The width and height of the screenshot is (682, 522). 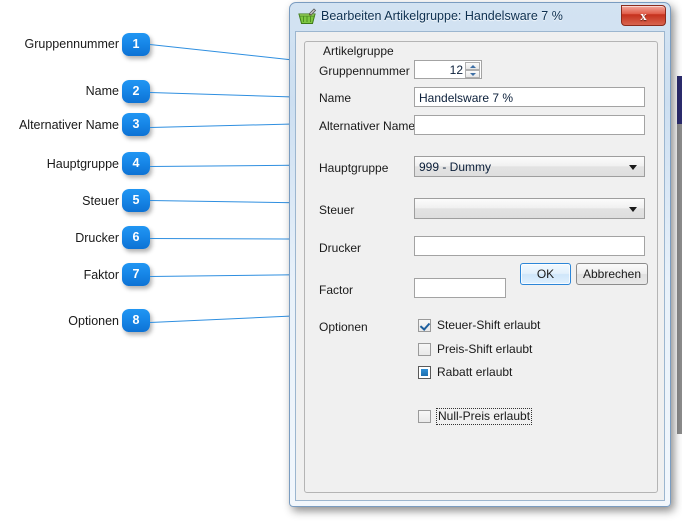 I want to click on chevron-up-icon, so click(x=473, y=66).